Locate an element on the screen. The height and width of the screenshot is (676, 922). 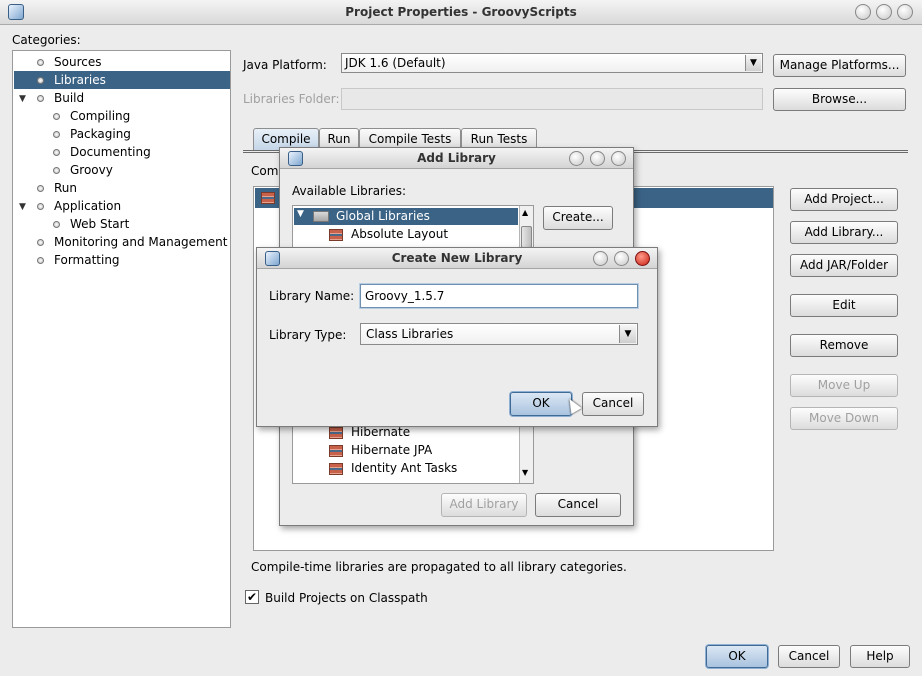
build-on-classpath-label: Build Projects on Classpath is located at coordinates (346, 598).